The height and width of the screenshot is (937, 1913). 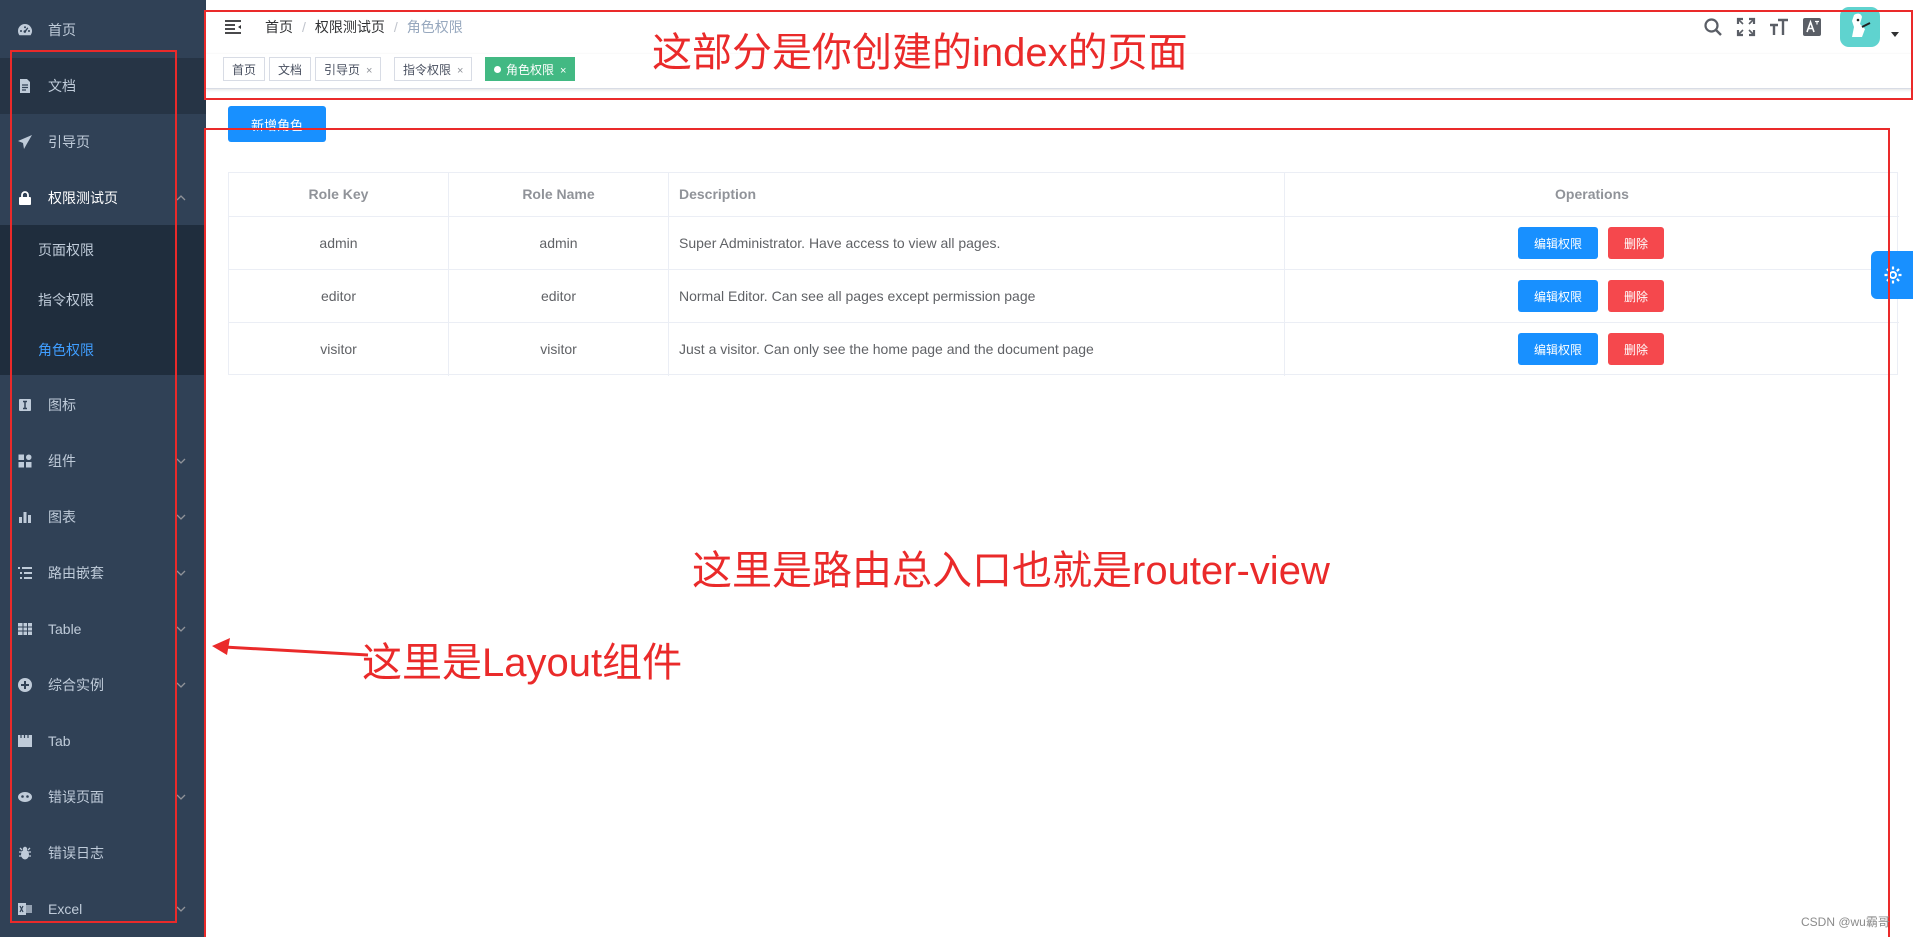 I want to click on tag-label: 首页, so click(x=244, y=70).